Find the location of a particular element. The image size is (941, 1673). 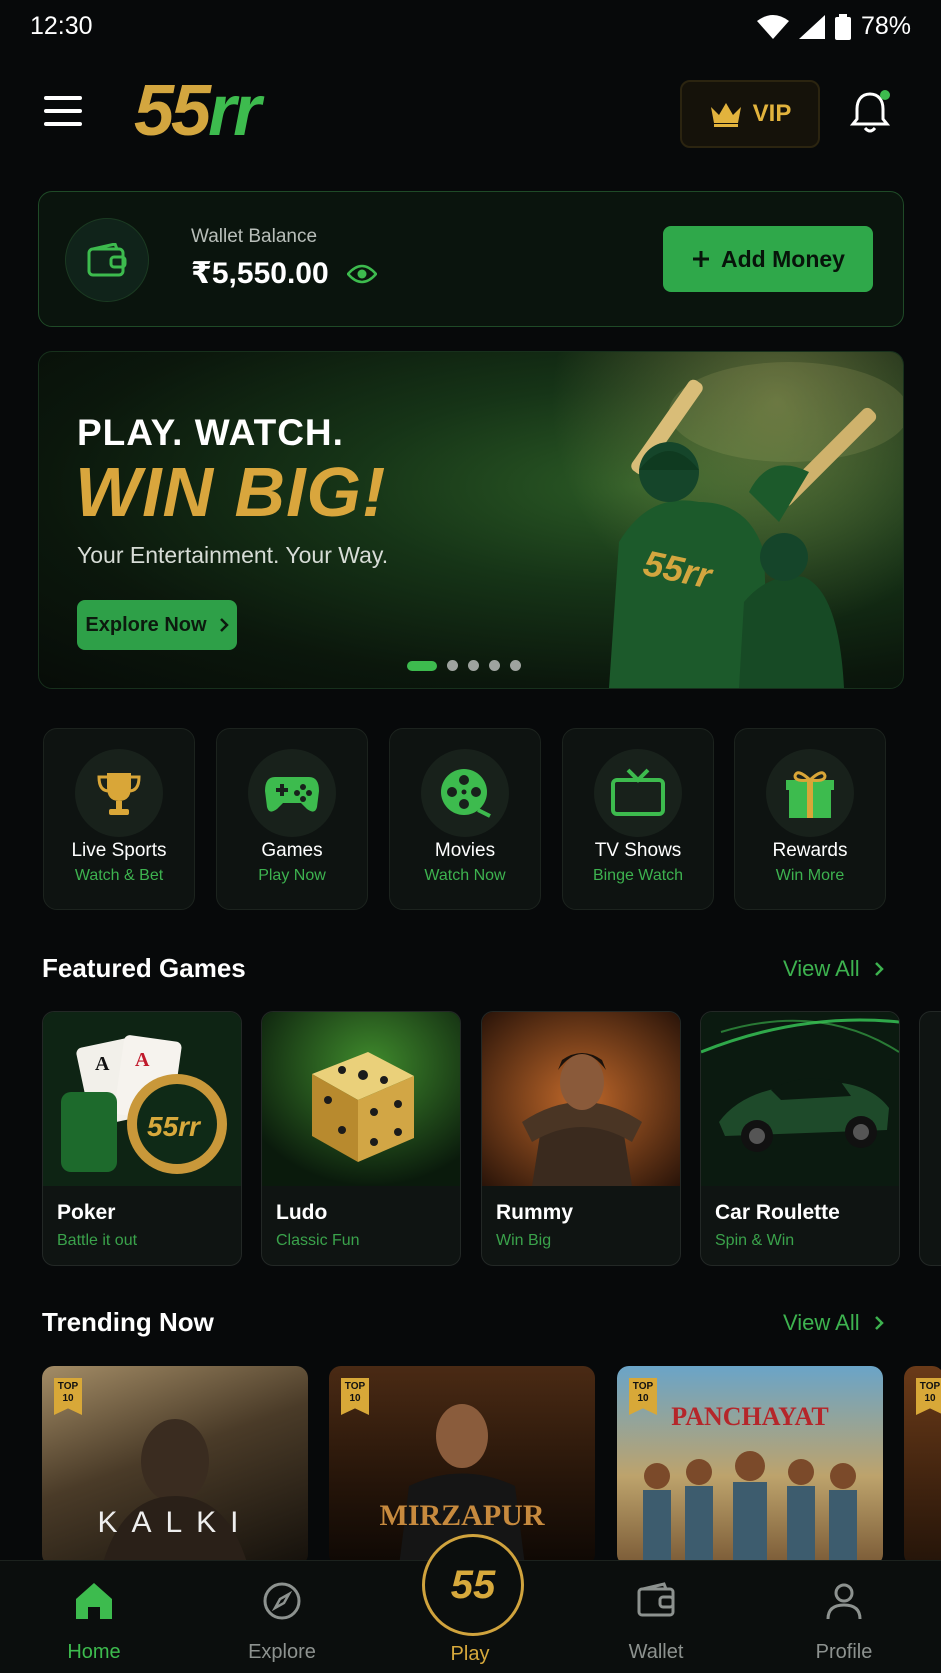

status-icons: 78% is located at coordinates (833, 26).